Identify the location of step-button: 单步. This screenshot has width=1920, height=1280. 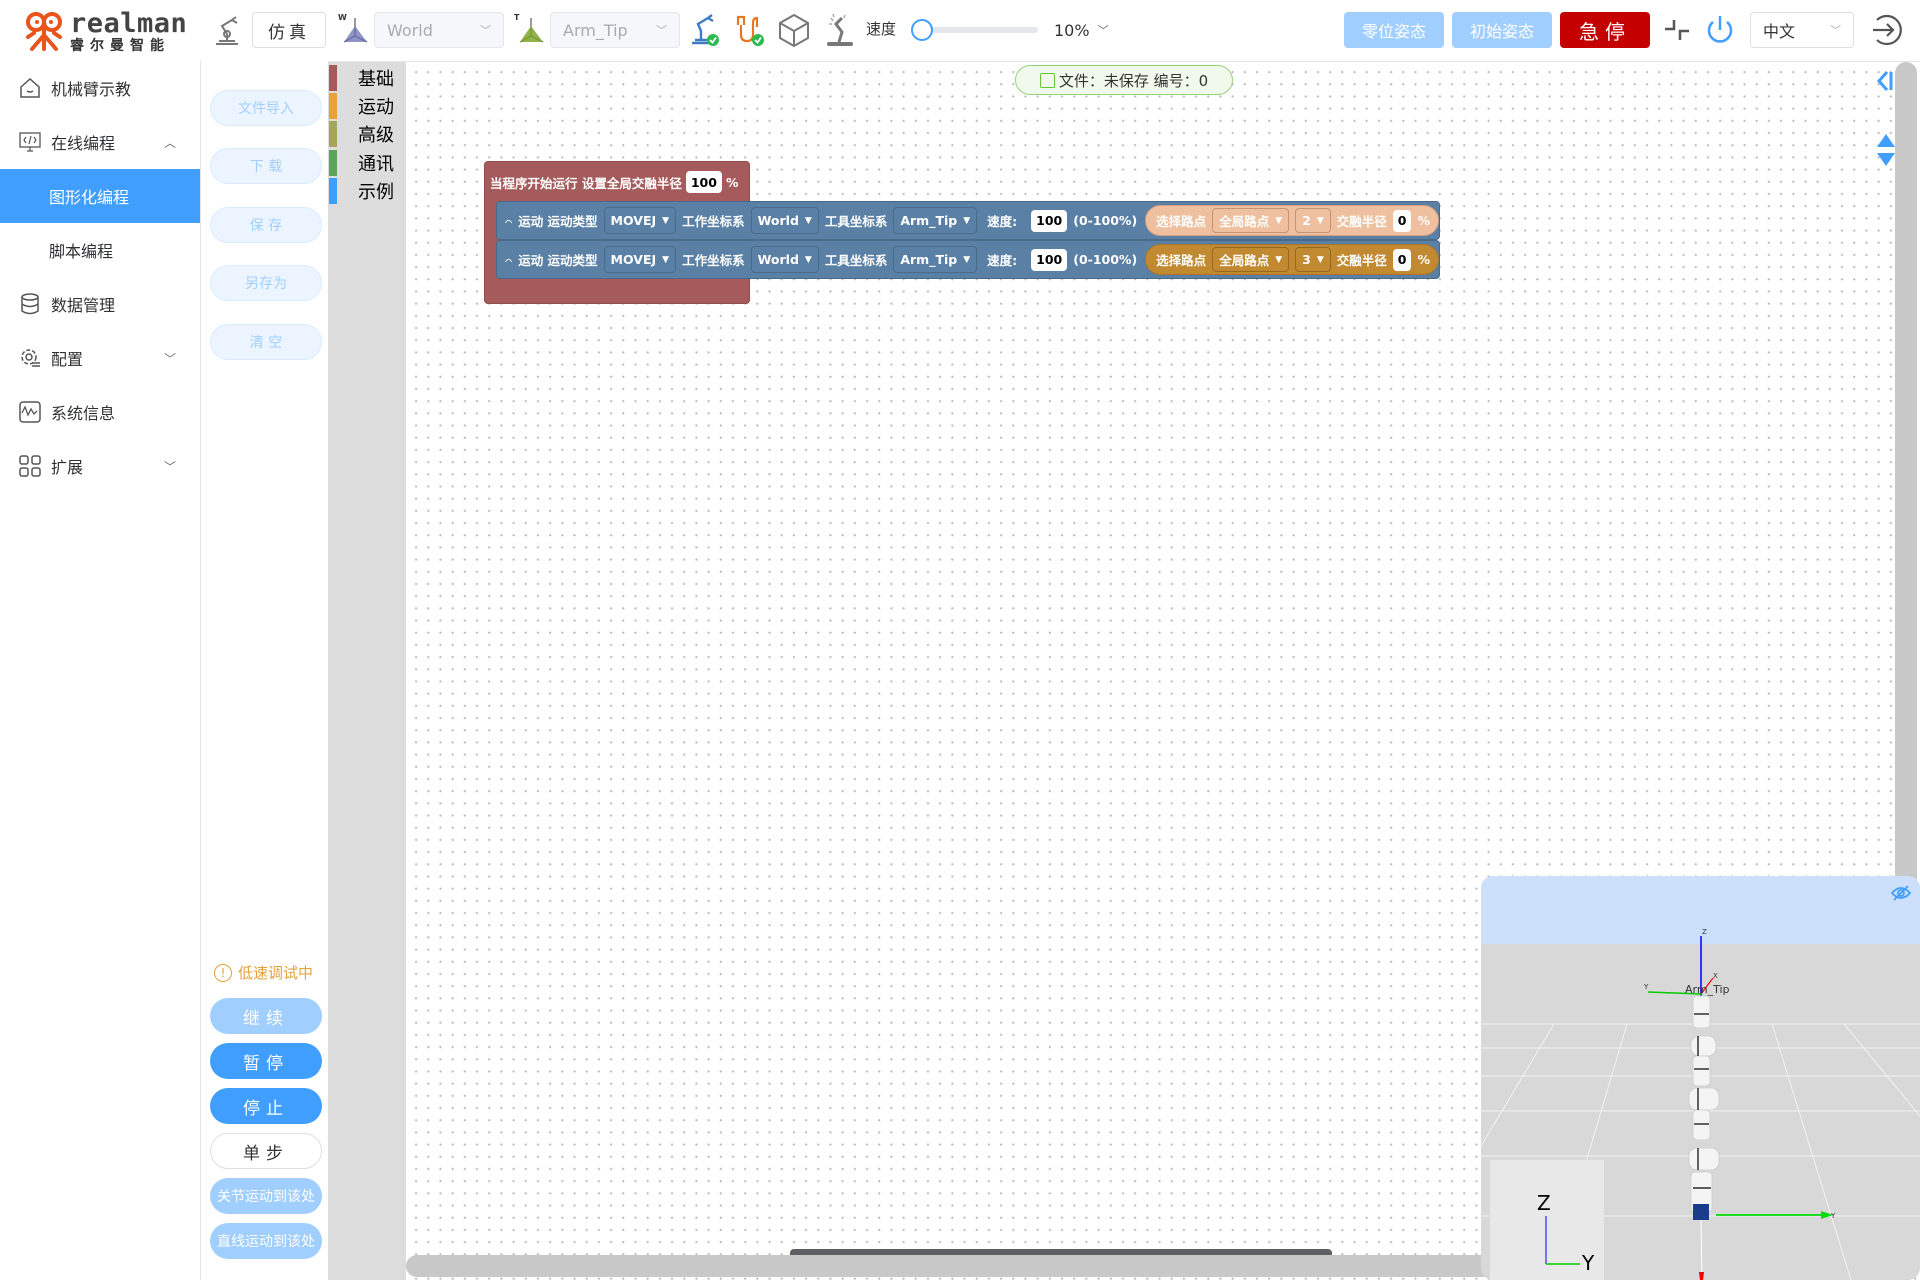
(266, 1151).